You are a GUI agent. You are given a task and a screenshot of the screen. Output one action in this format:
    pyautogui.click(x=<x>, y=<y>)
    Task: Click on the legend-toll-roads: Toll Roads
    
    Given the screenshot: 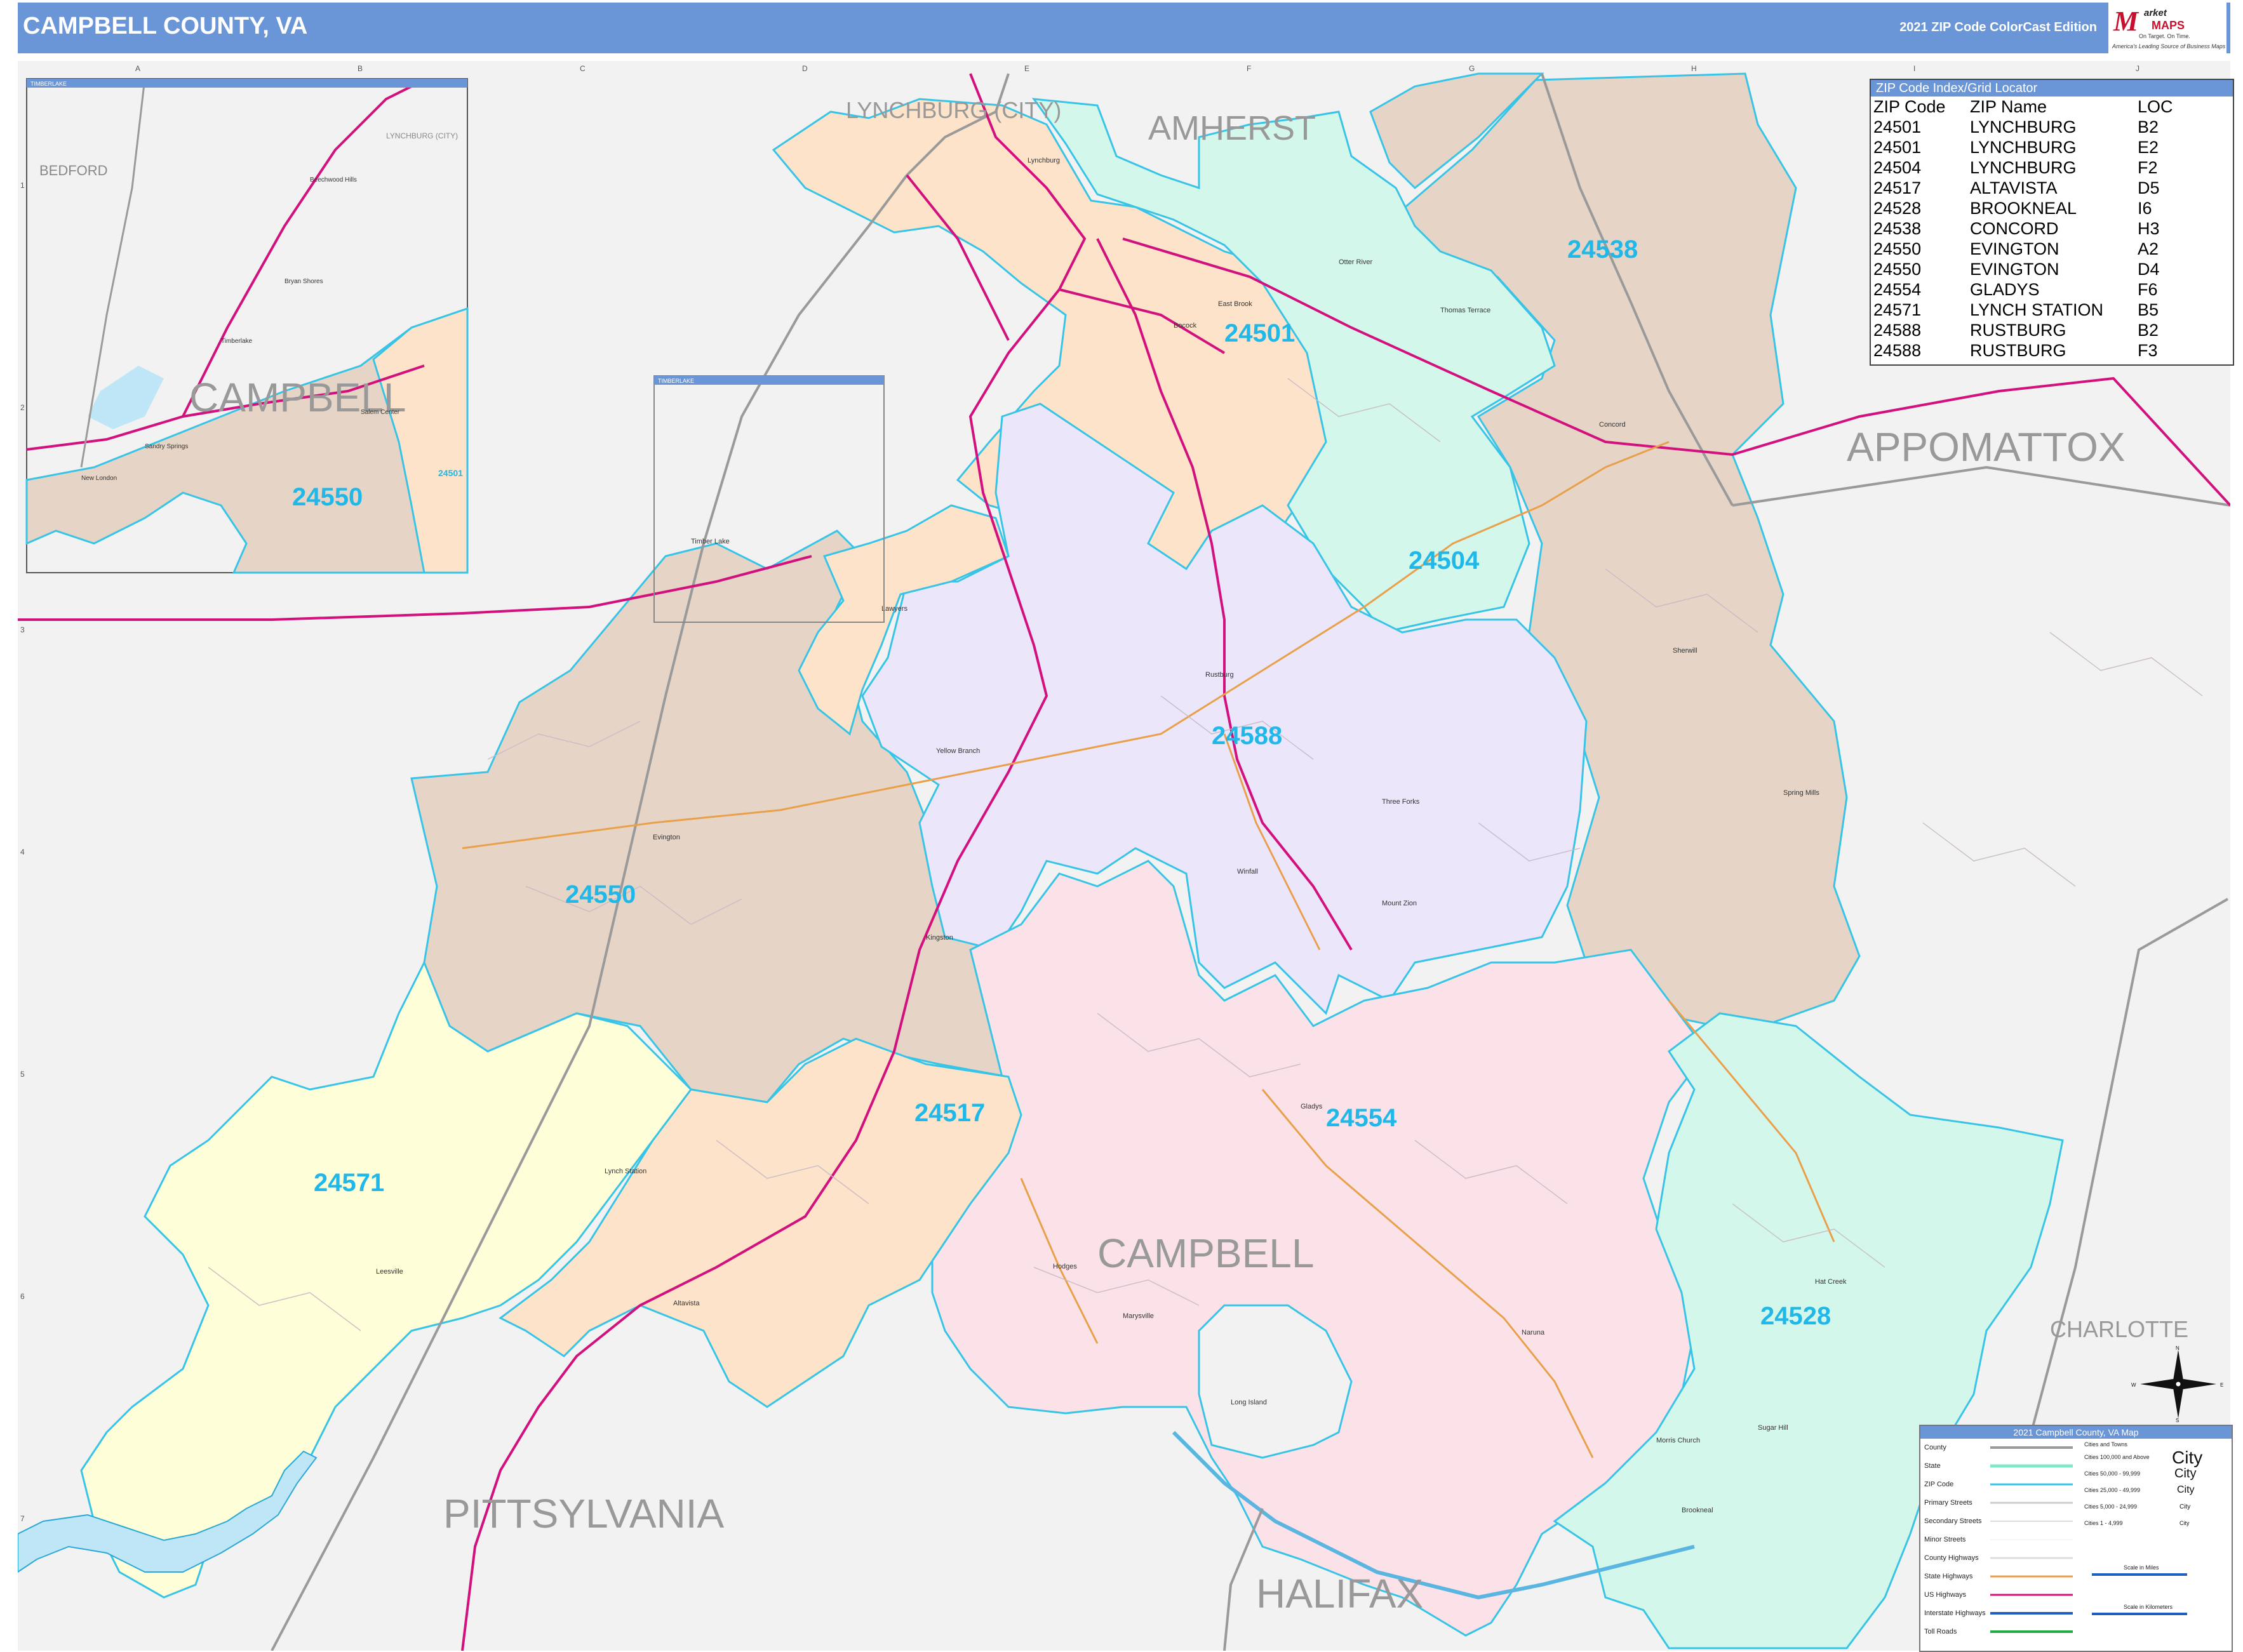 What is the action you would take?
    pyautogui.click(x=1940, y=1631)
    